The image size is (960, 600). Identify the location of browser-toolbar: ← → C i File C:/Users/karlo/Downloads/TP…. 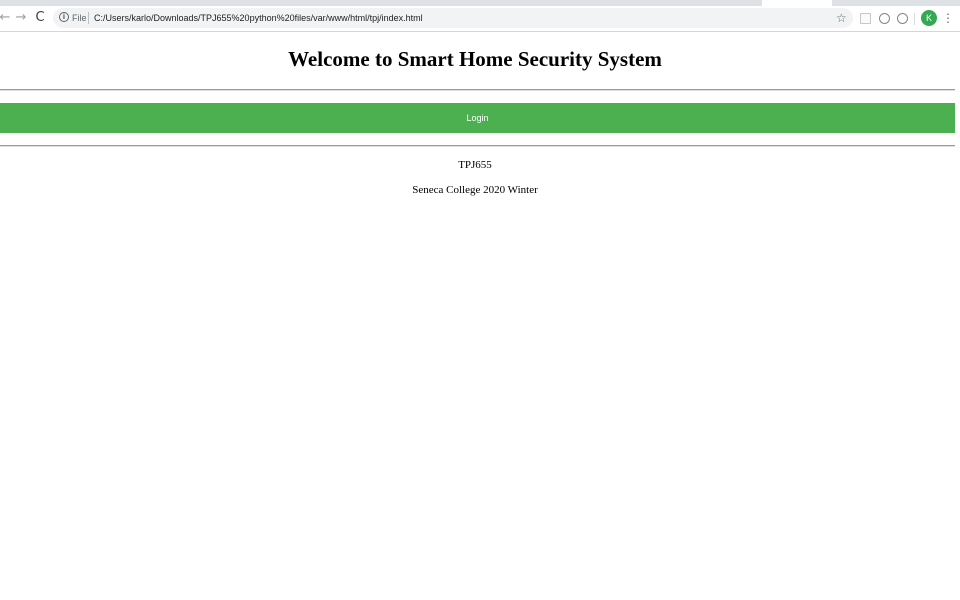
(480, 19).